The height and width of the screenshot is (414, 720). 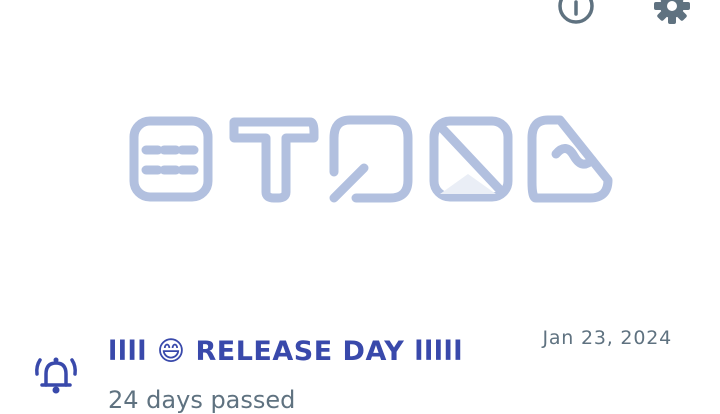 I want to click on notification-date: Jan 23, 2024, so click(x=607, y=338).